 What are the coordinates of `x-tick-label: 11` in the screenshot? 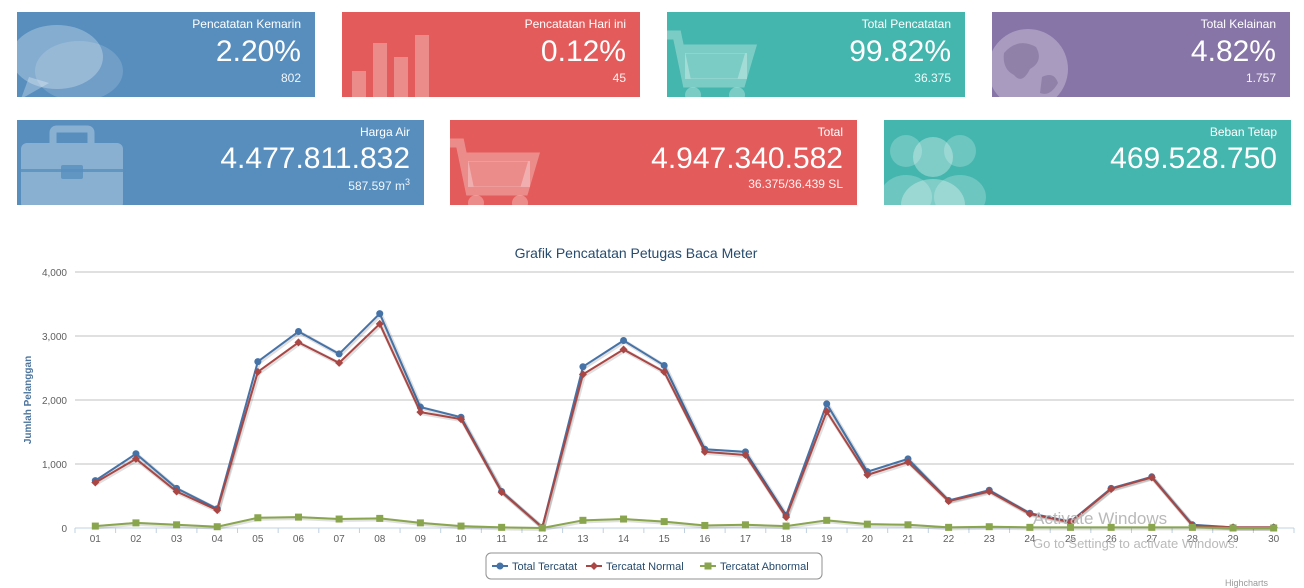 It's located at (501, 539).